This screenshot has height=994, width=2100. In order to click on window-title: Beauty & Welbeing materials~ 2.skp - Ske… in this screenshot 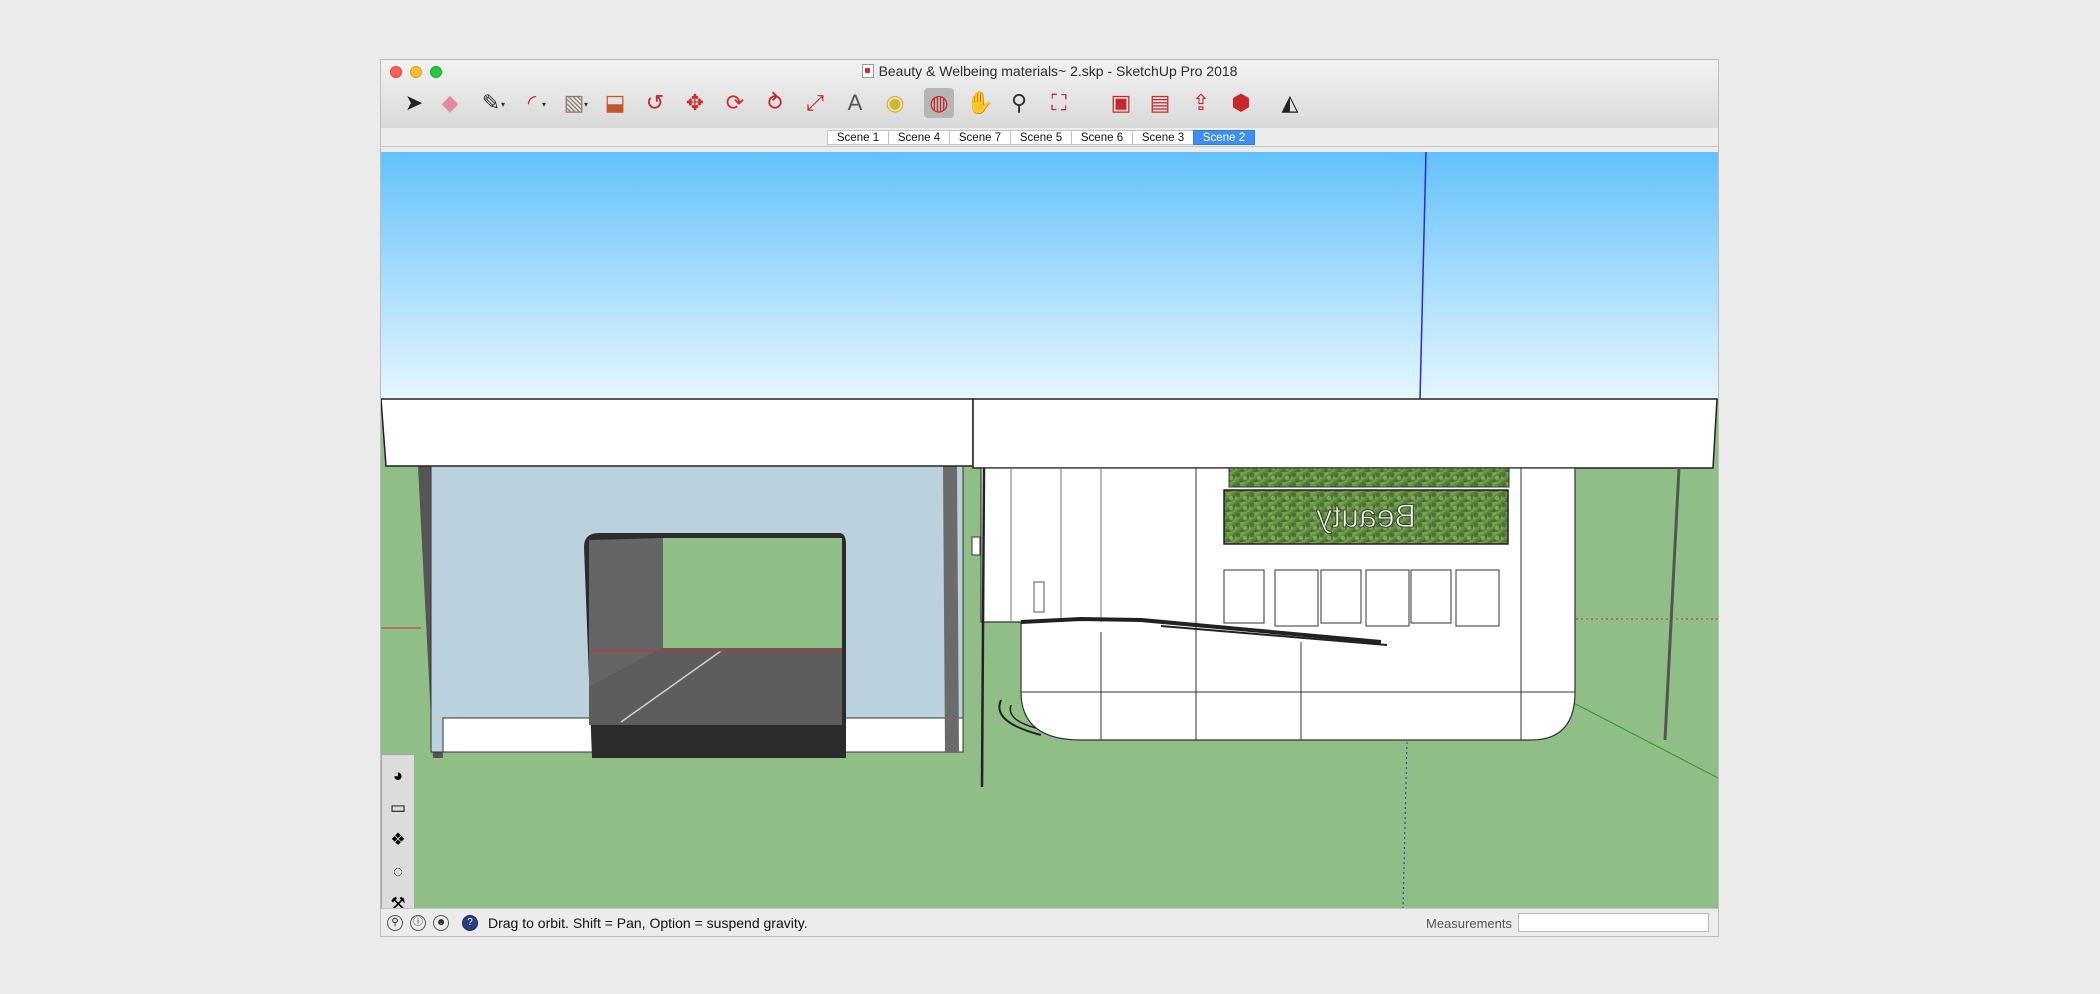, I will do `click(1058, 71)`.